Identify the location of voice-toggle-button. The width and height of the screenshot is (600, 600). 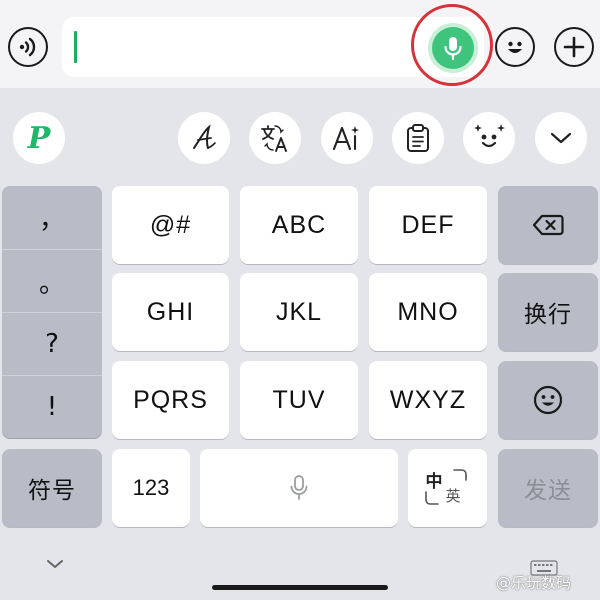
(28, 47).